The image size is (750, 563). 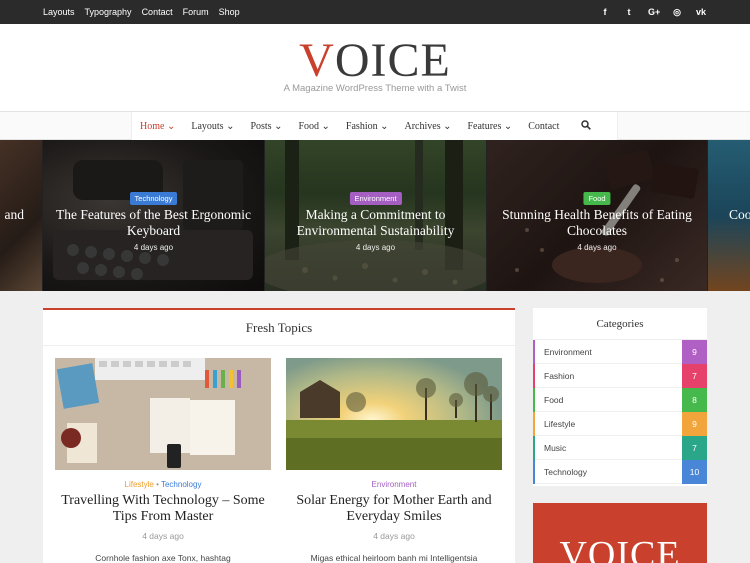 What do you see at coordinates (181, 484) in the screenshot?
I see `post-category-technology: Technology` at bounding box center [181, 484].